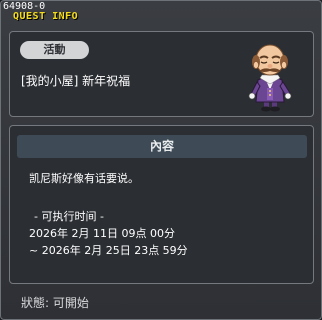 Image resolution: width=322 pixels, height=320 pixels. Describe the element at coordinates (55, 303) in the screenshot. I see `quest-status: 狀態: 可開始` at that location.